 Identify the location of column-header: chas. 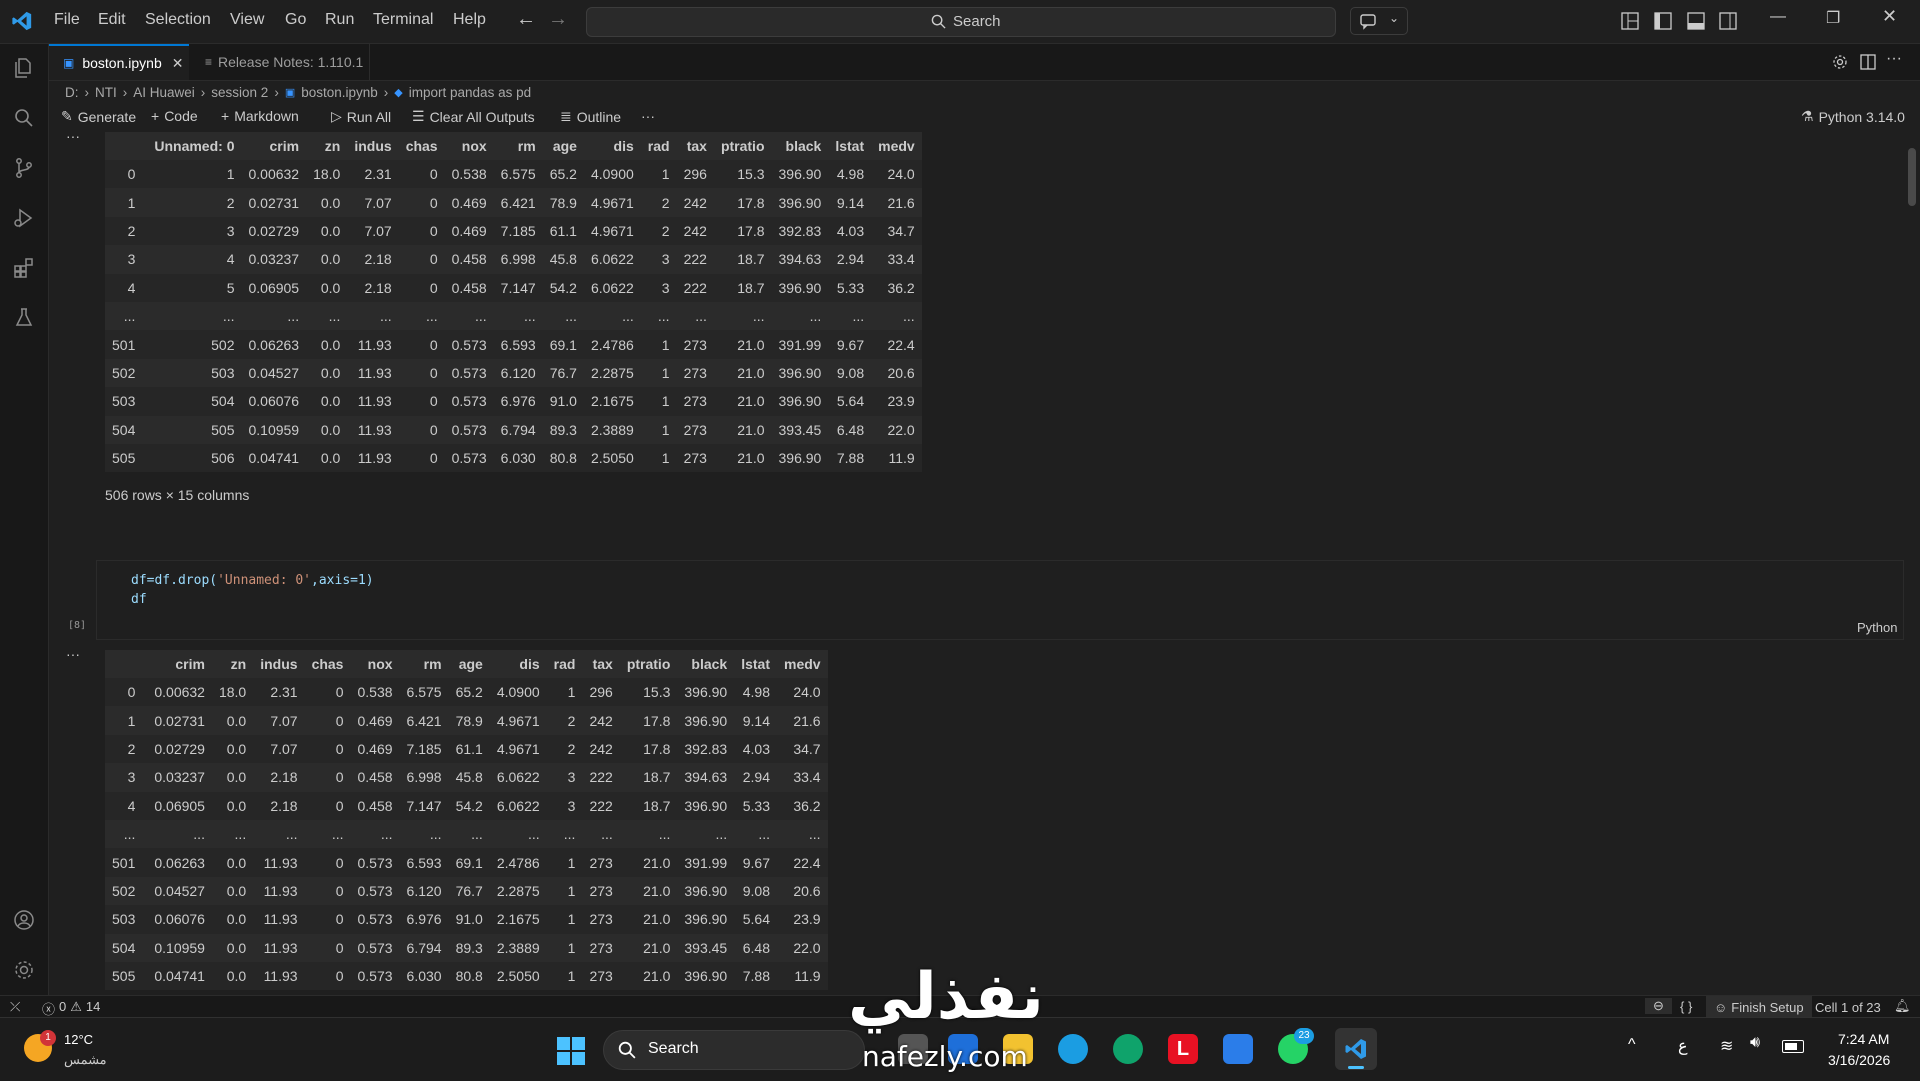
(327, 664).